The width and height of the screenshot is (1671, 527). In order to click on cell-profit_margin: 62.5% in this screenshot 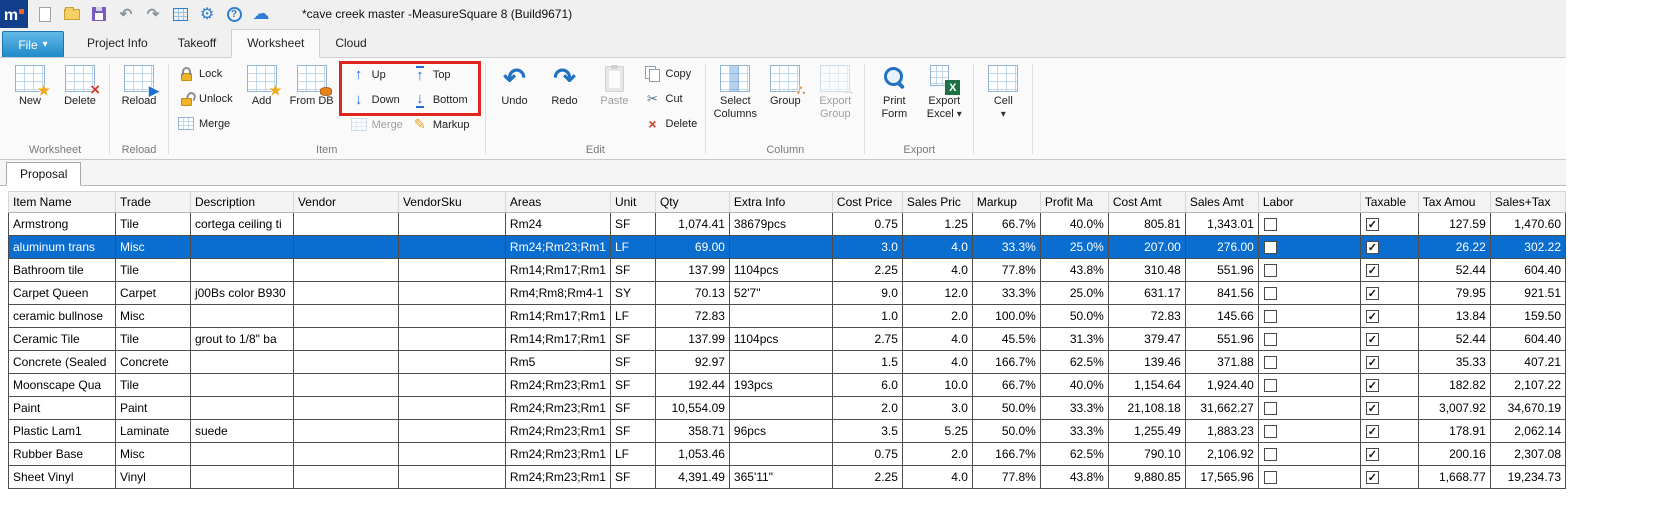, I will do `click(1074, 362)`.